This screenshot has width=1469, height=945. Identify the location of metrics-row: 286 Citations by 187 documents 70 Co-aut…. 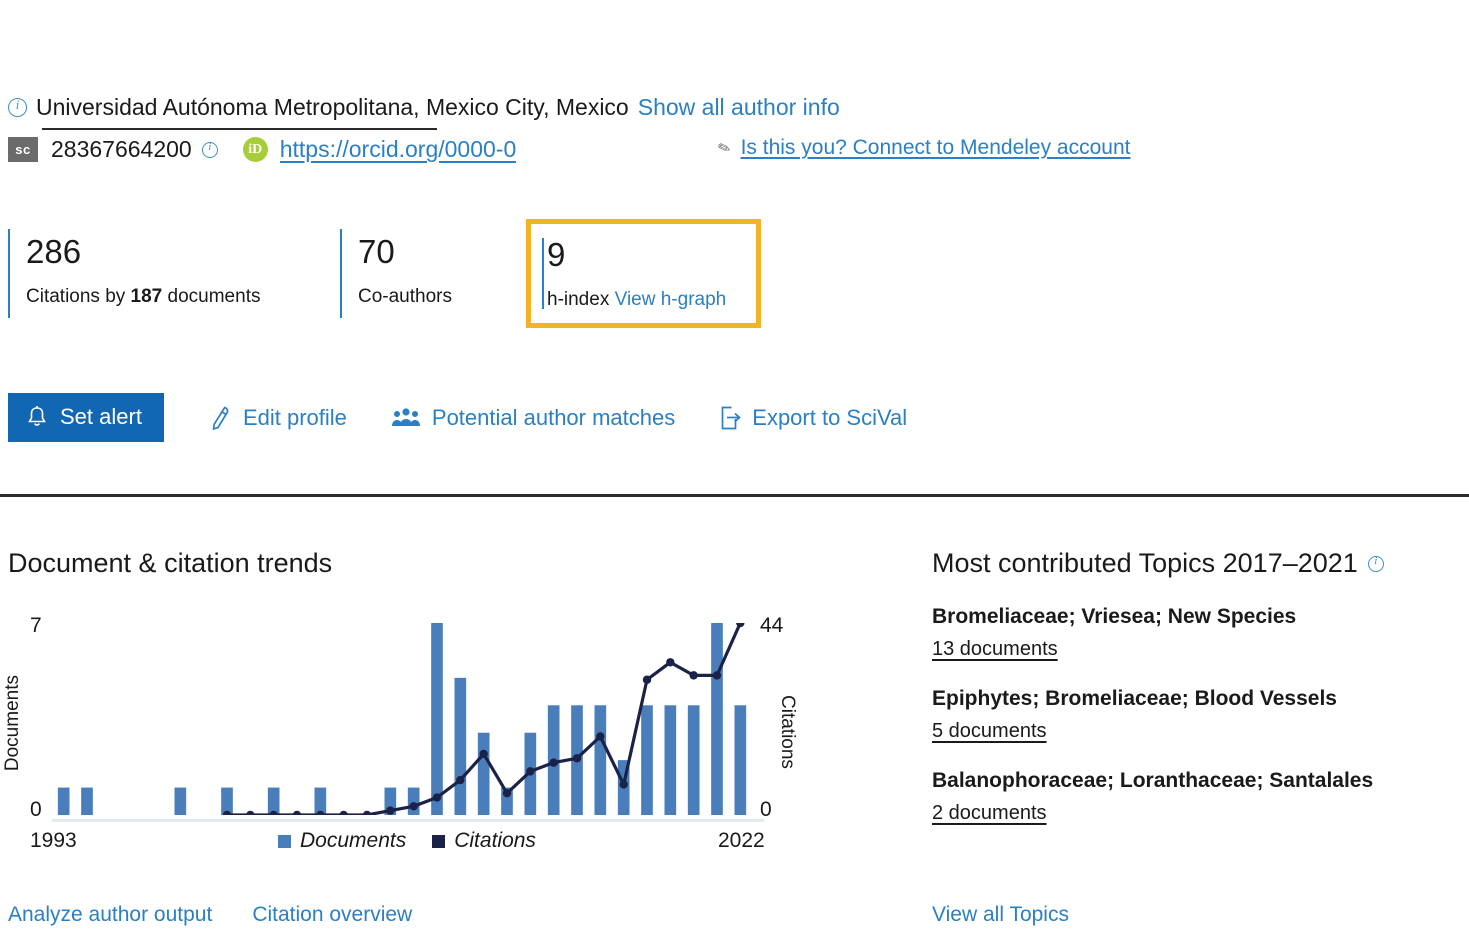
(385, 273).